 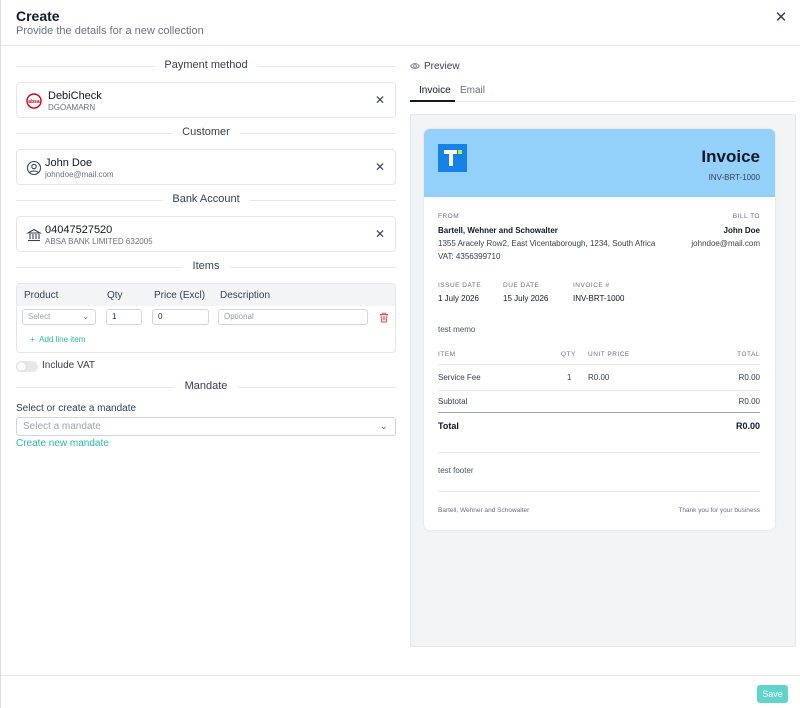 I want to click on modal-title: Create, so click(x=38, y=16).